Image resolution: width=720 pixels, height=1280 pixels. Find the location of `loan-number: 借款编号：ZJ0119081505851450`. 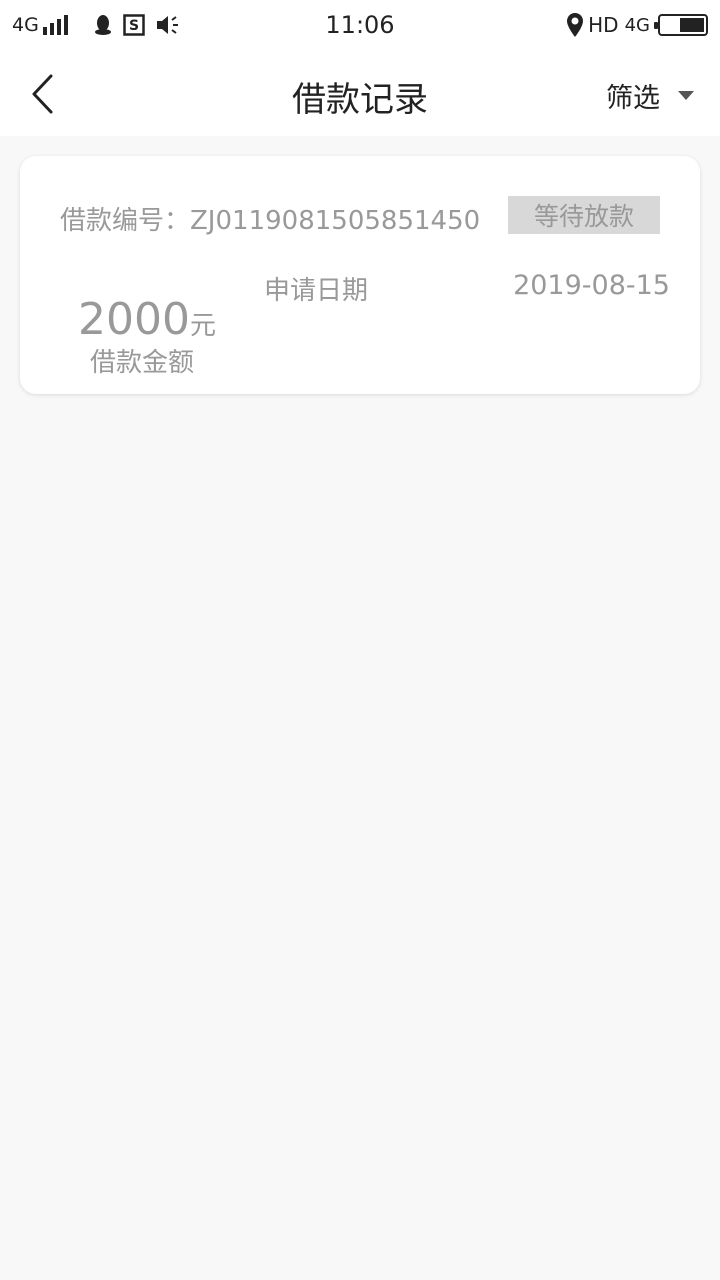

loan-number: 借款编号：ZJ0119081505851450 is located at coordinates (270, 221).